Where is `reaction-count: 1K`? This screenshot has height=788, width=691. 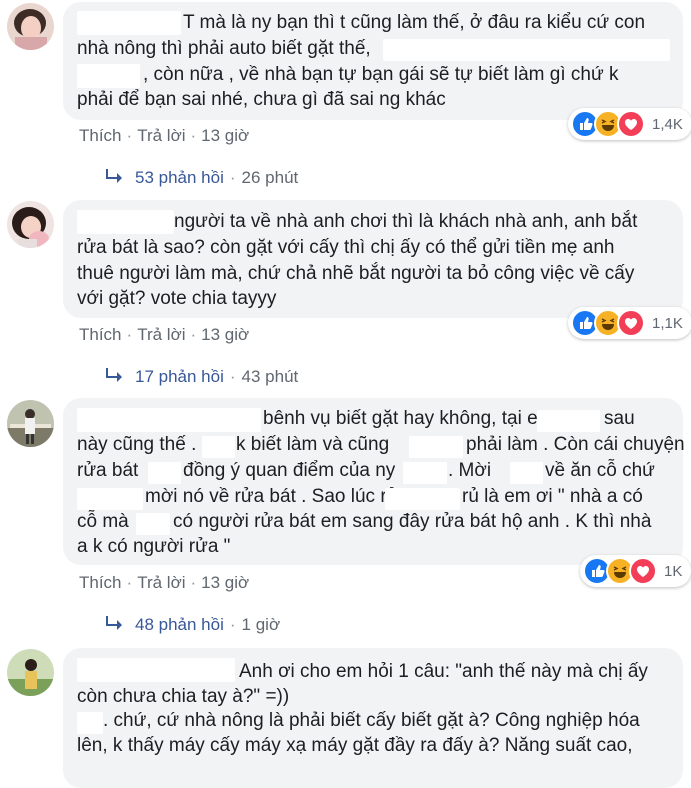
reaction-count: 1K is located at coordinates (673, 571).